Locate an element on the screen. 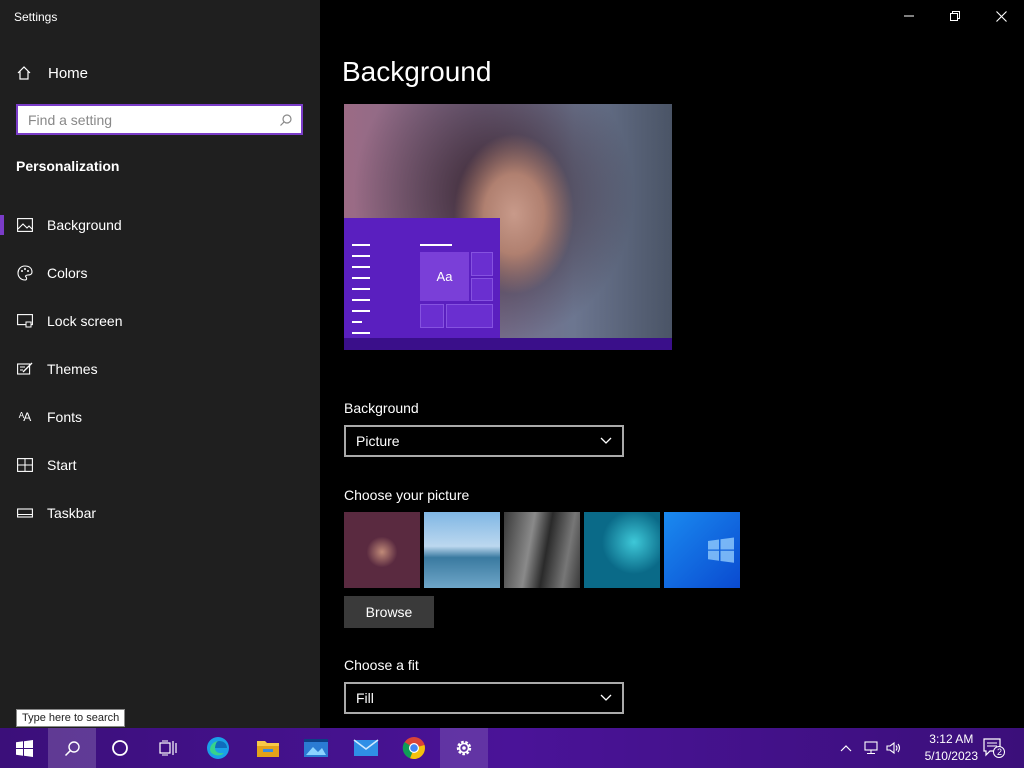 The width and height of the screenshot is (1024, 768). network-icon is located at coordinates (871, 747).